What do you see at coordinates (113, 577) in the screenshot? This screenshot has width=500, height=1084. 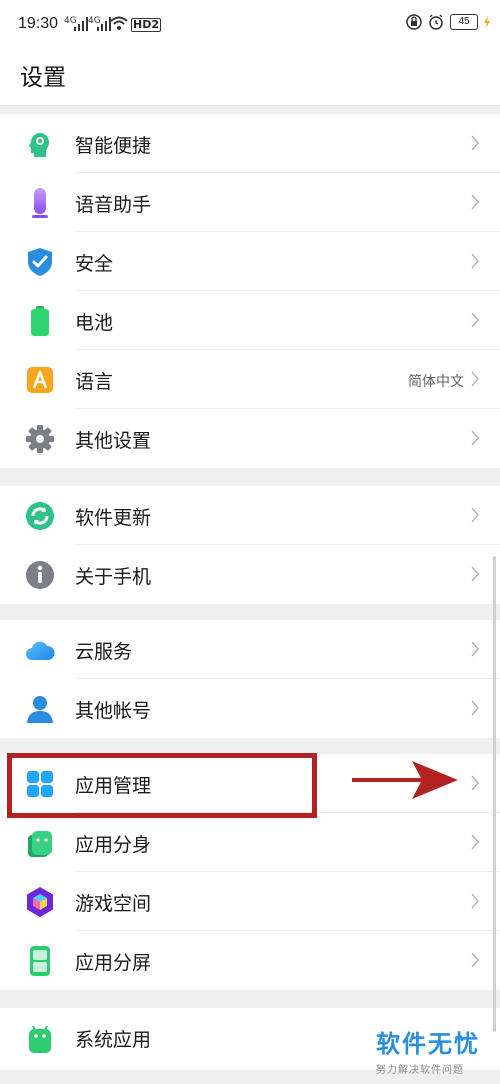 I see `settings-item-label: 关于手机` at bounding box center [113, 577].